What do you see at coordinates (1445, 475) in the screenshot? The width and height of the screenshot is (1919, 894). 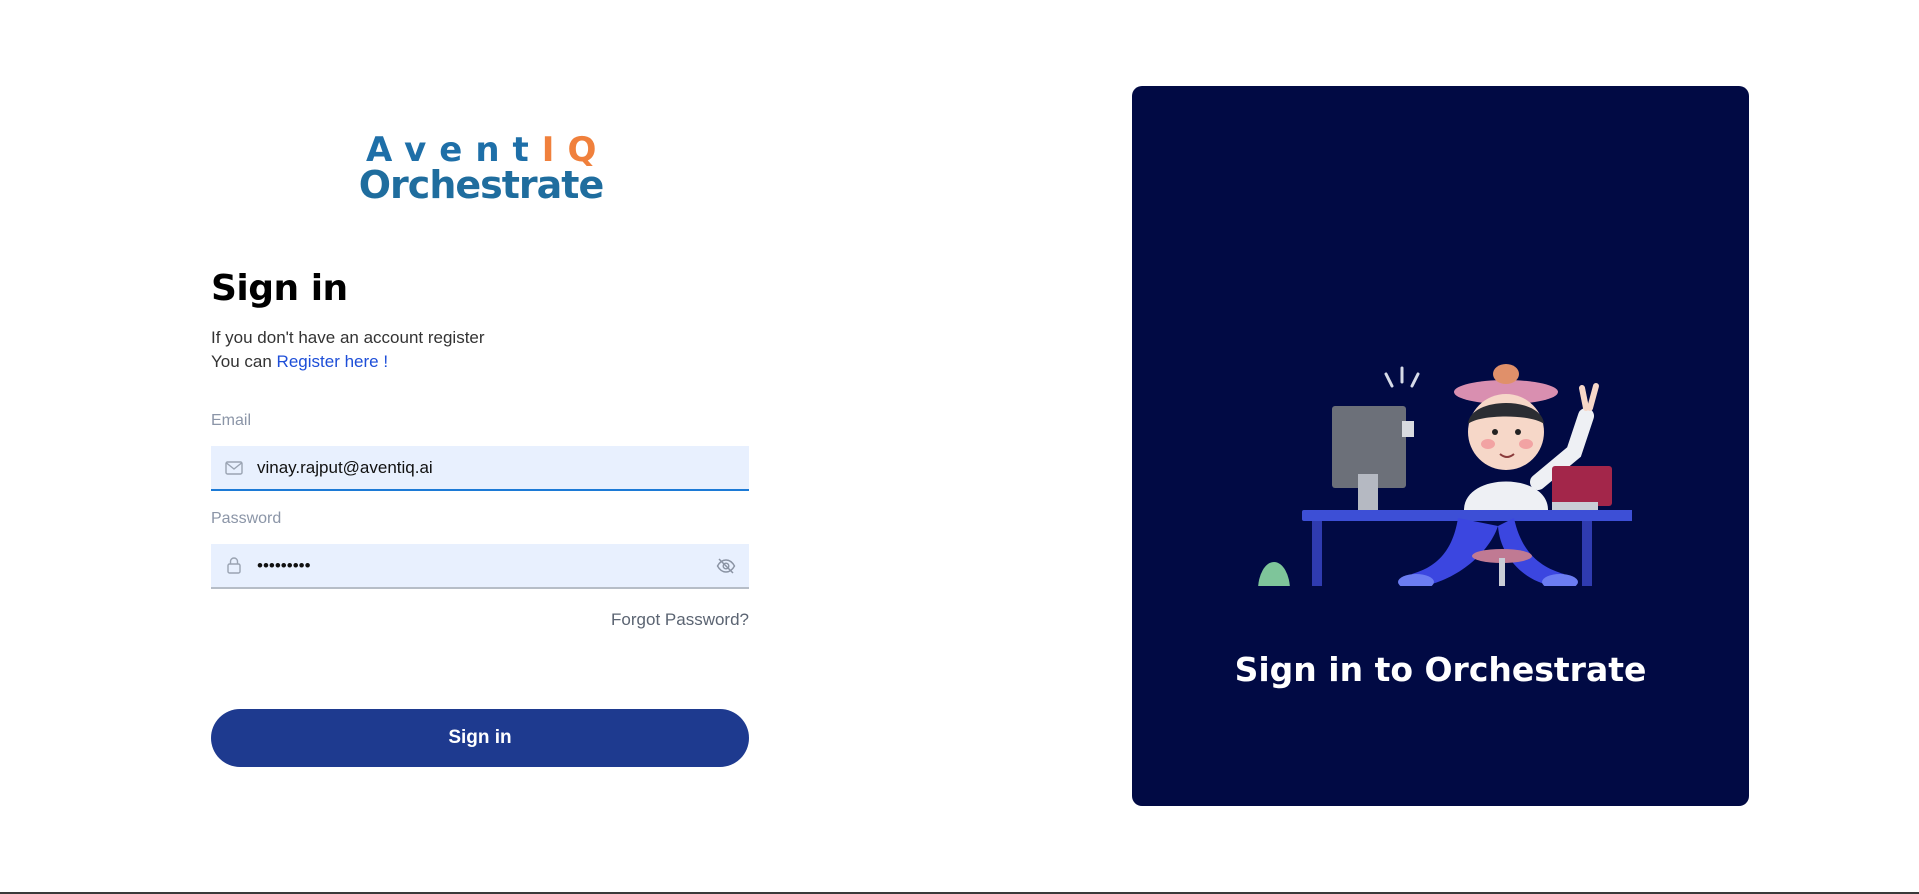 I see `developer-at-desk-illustration` at bounding box center [1445, 475].